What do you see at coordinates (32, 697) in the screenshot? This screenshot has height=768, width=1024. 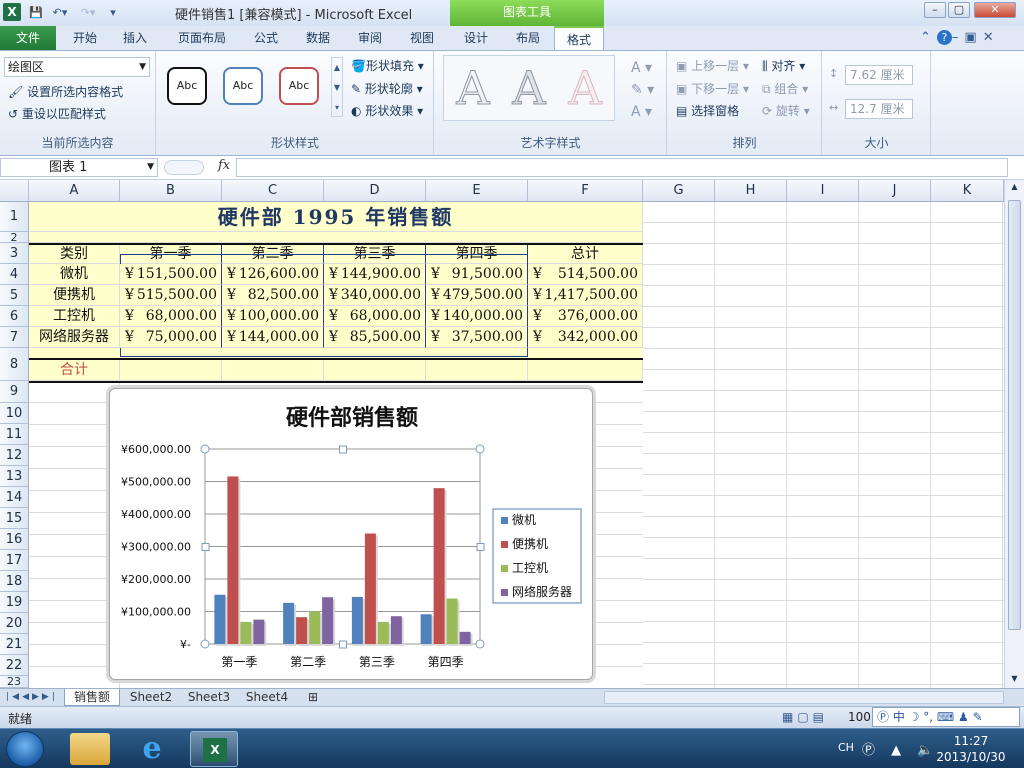 I see `sheet-nav-icons: |◀◀▶▶|` at bounding box center [32, 697].